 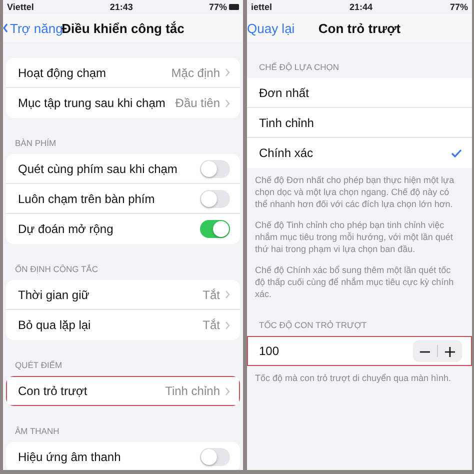 I want to click on settings-row: Bỏ qua lặp lại Tắt, so click(x=123, y=325).